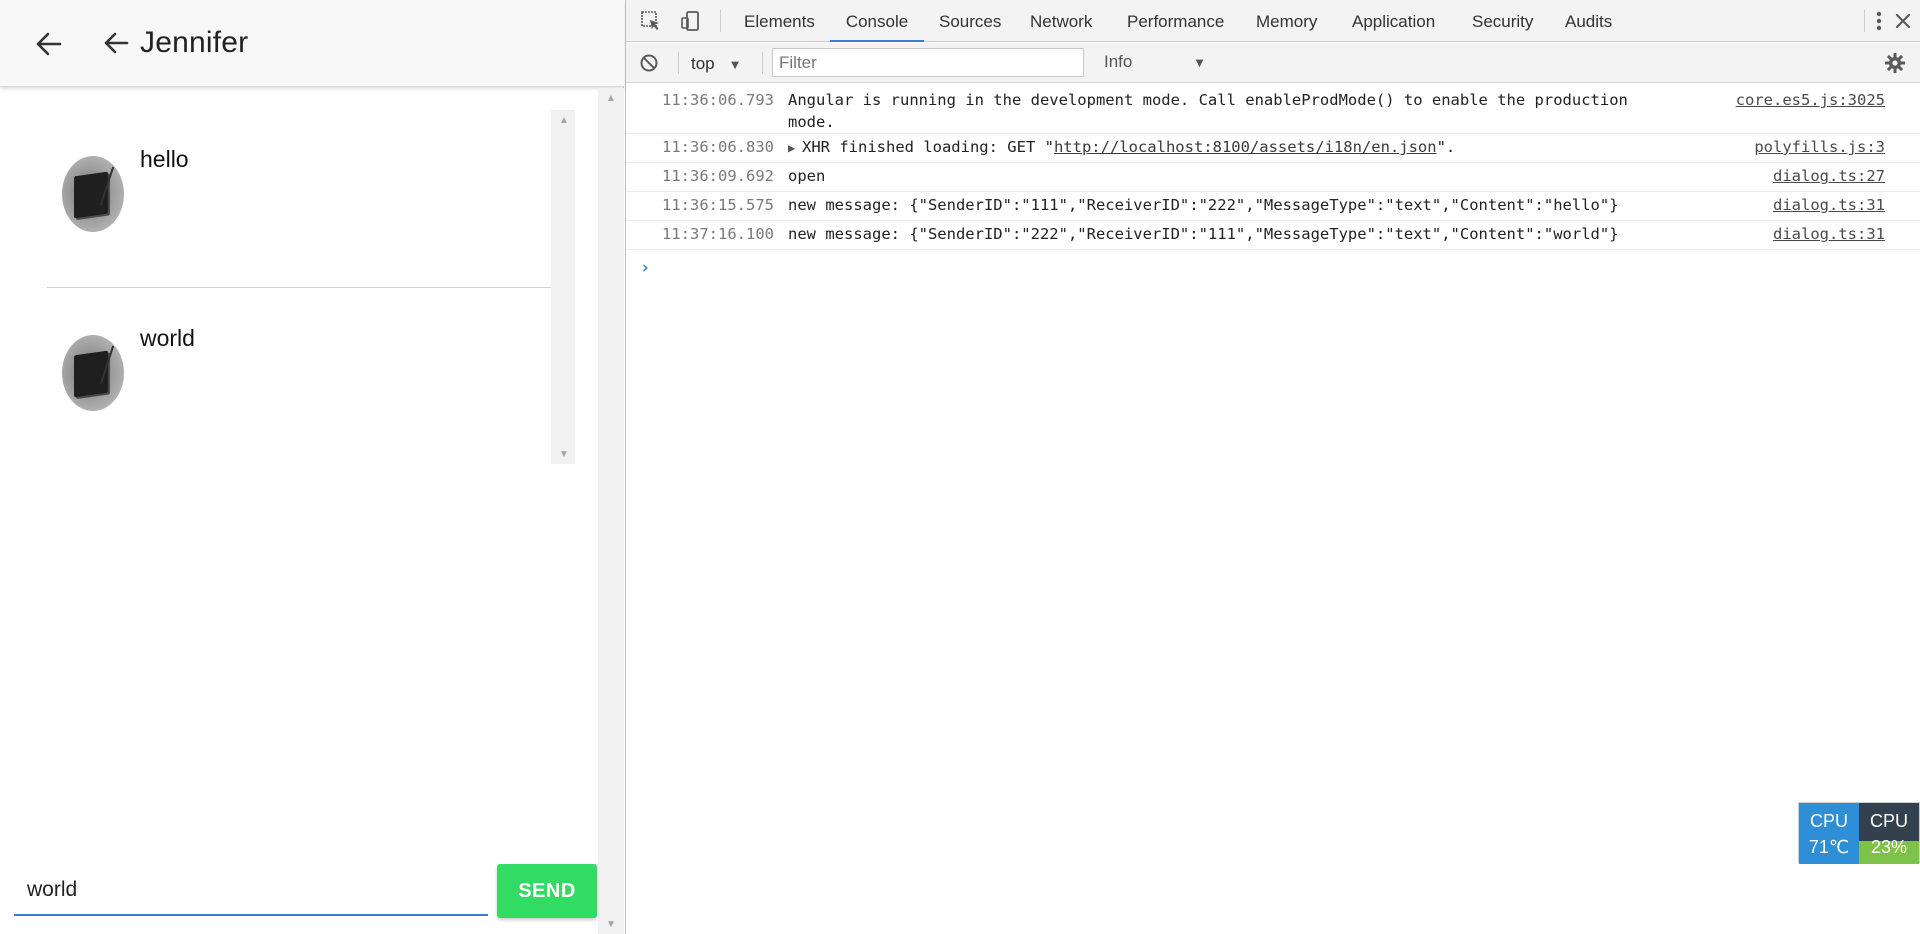  I want to click on cpu-load: CPU 23%, so click(1889, 833).